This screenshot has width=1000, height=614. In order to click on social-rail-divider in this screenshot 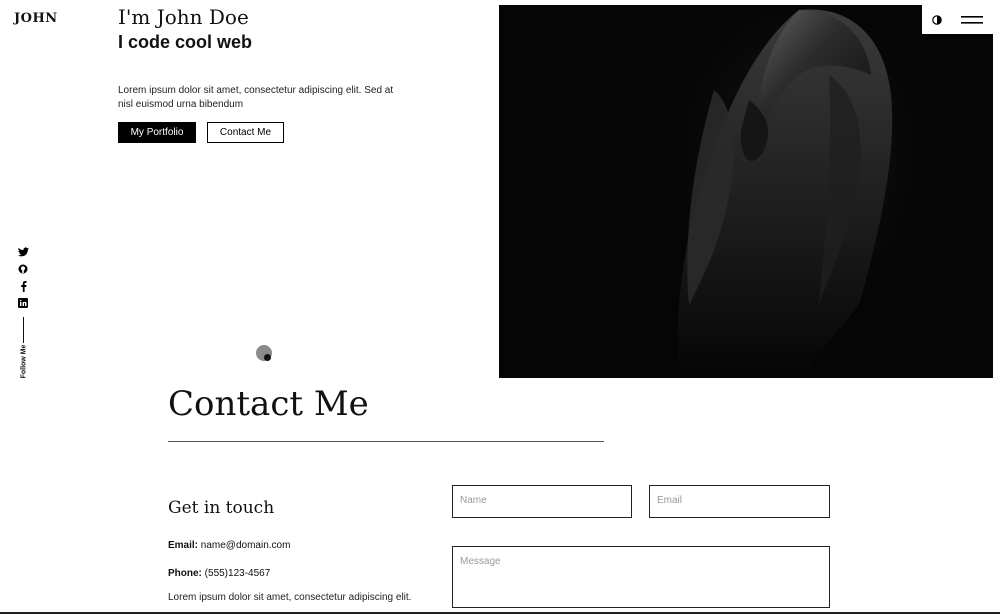, I will do `click(23, 330)`.